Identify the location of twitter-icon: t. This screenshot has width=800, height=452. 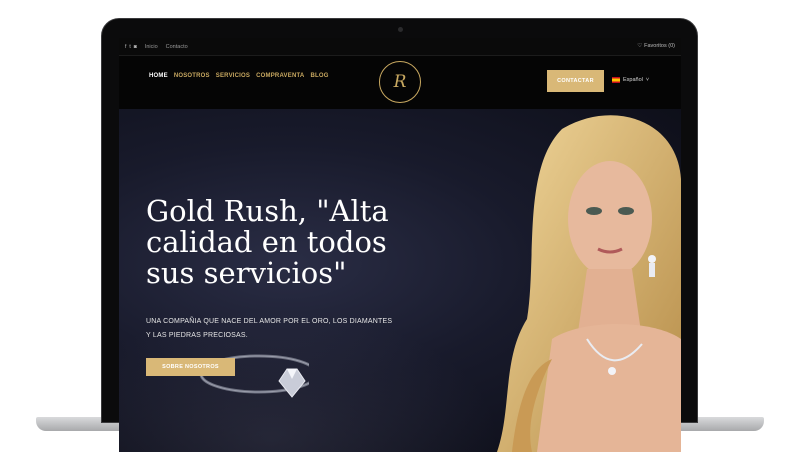
(129, 47).